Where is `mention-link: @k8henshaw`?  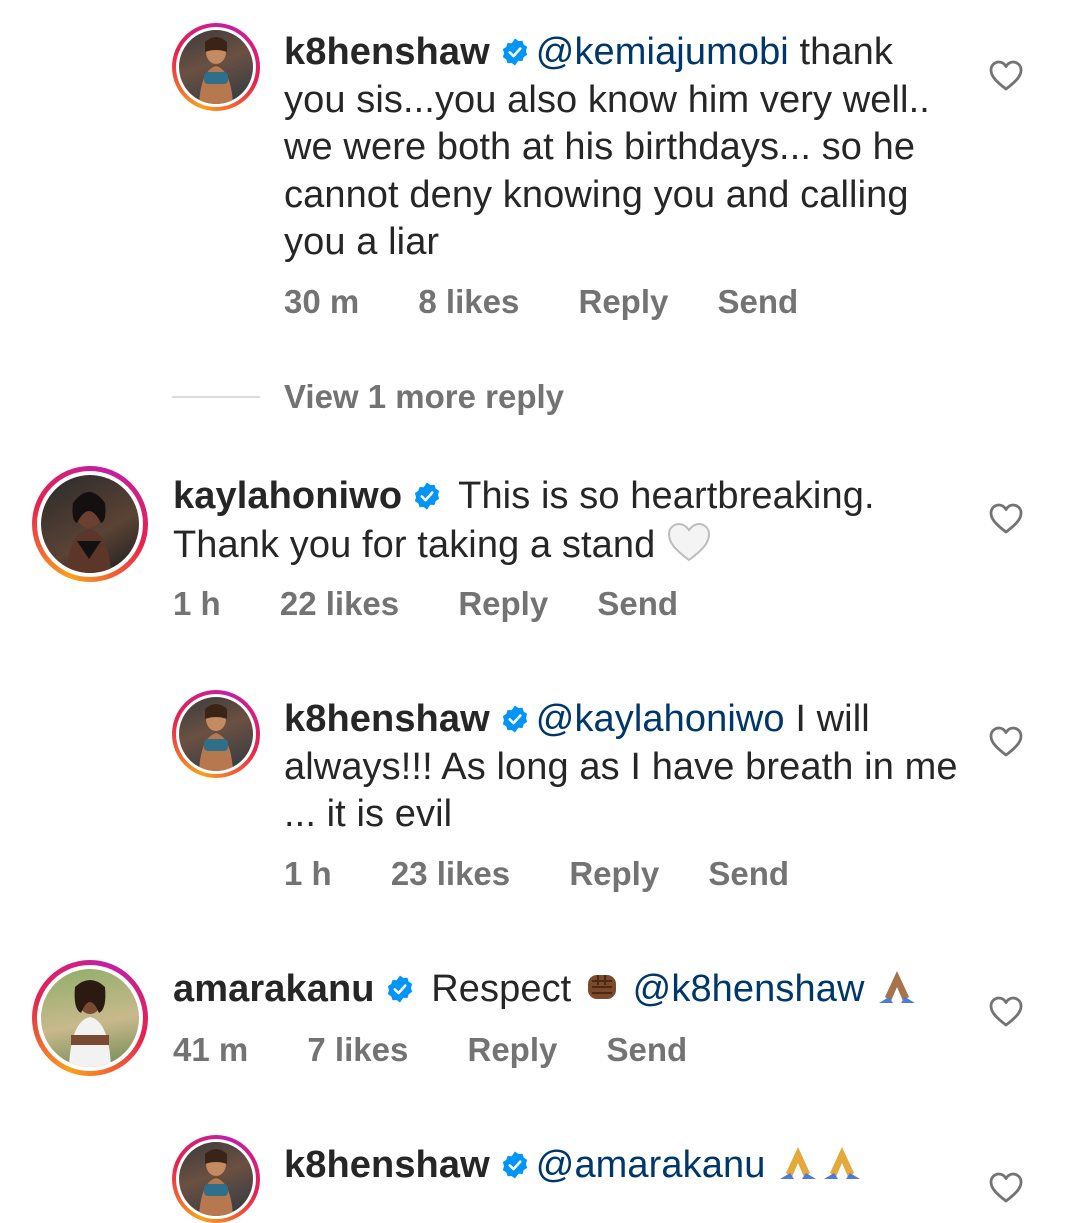
mention-link: @k8henshaw is located at coordinates (749, 989).